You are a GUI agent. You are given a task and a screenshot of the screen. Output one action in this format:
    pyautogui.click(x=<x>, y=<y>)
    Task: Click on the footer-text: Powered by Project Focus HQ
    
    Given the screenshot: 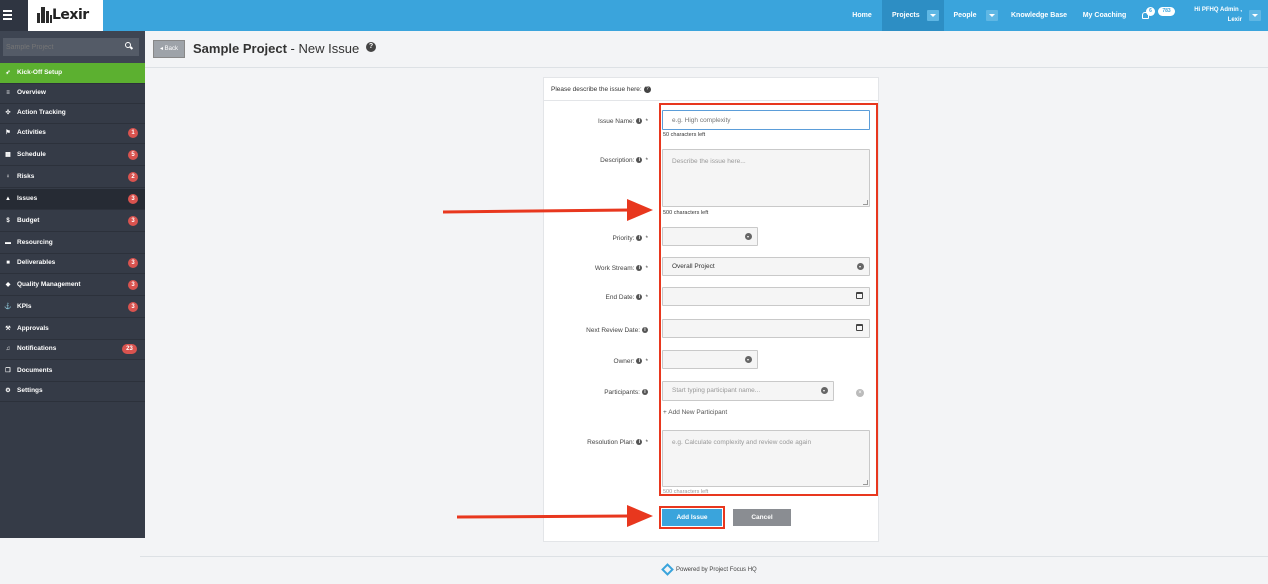 What is the action you would take?
    pyautogui.click(x=716, y=570)
    